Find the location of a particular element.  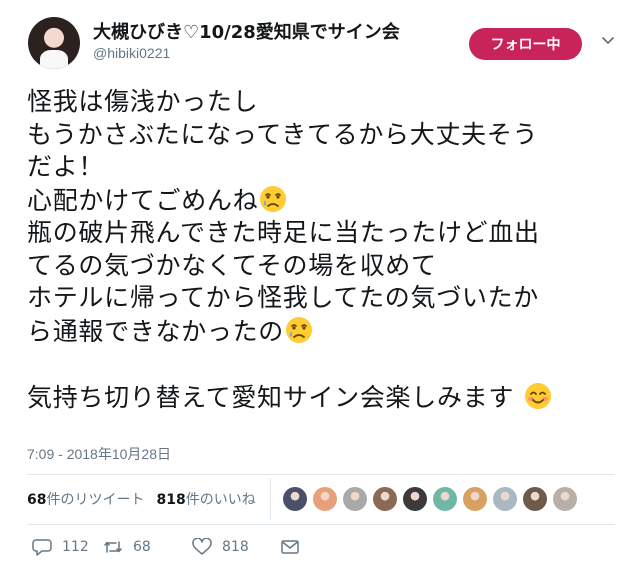

tweet-line: てるの気づかなくてその場を収めて is located at coordinates (232, 265).